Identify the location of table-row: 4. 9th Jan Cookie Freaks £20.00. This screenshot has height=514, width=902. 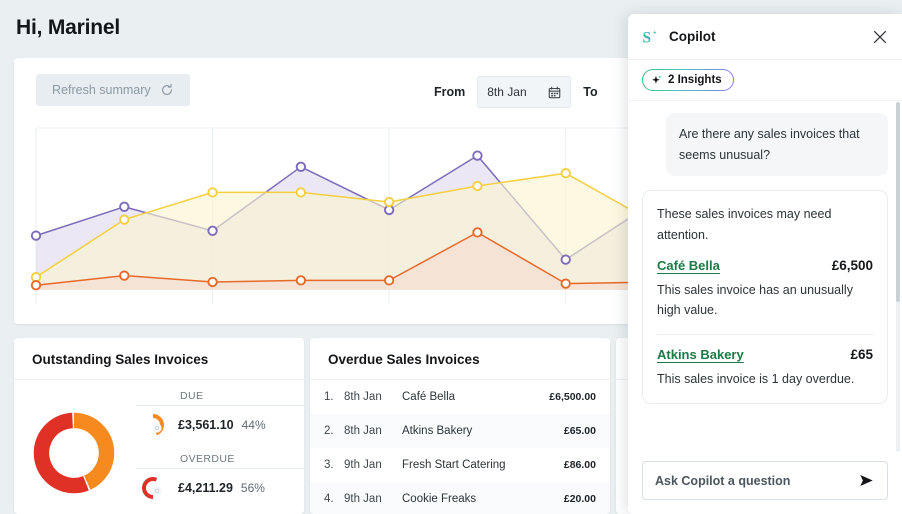
(460, 498).